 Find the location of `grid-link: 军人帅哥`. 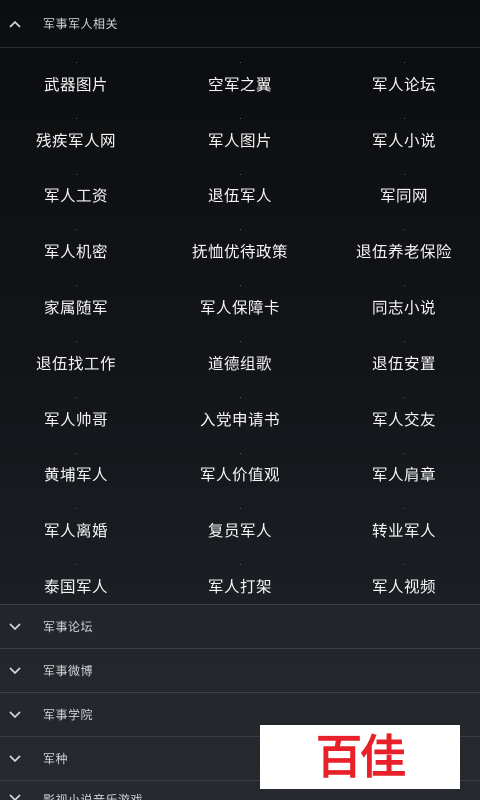

grid-link: 军人帅哥 is located at coordinates (76, 419).